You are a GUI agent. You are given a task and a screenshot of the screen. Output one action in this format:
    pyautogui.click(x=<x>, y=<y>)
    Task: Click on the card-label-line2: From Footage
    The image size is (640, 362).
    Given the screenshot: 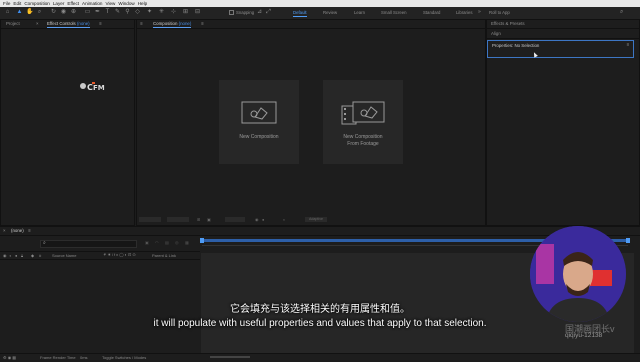 What is the action you would take?
    pyautogui.click(x=363, y=143)
    